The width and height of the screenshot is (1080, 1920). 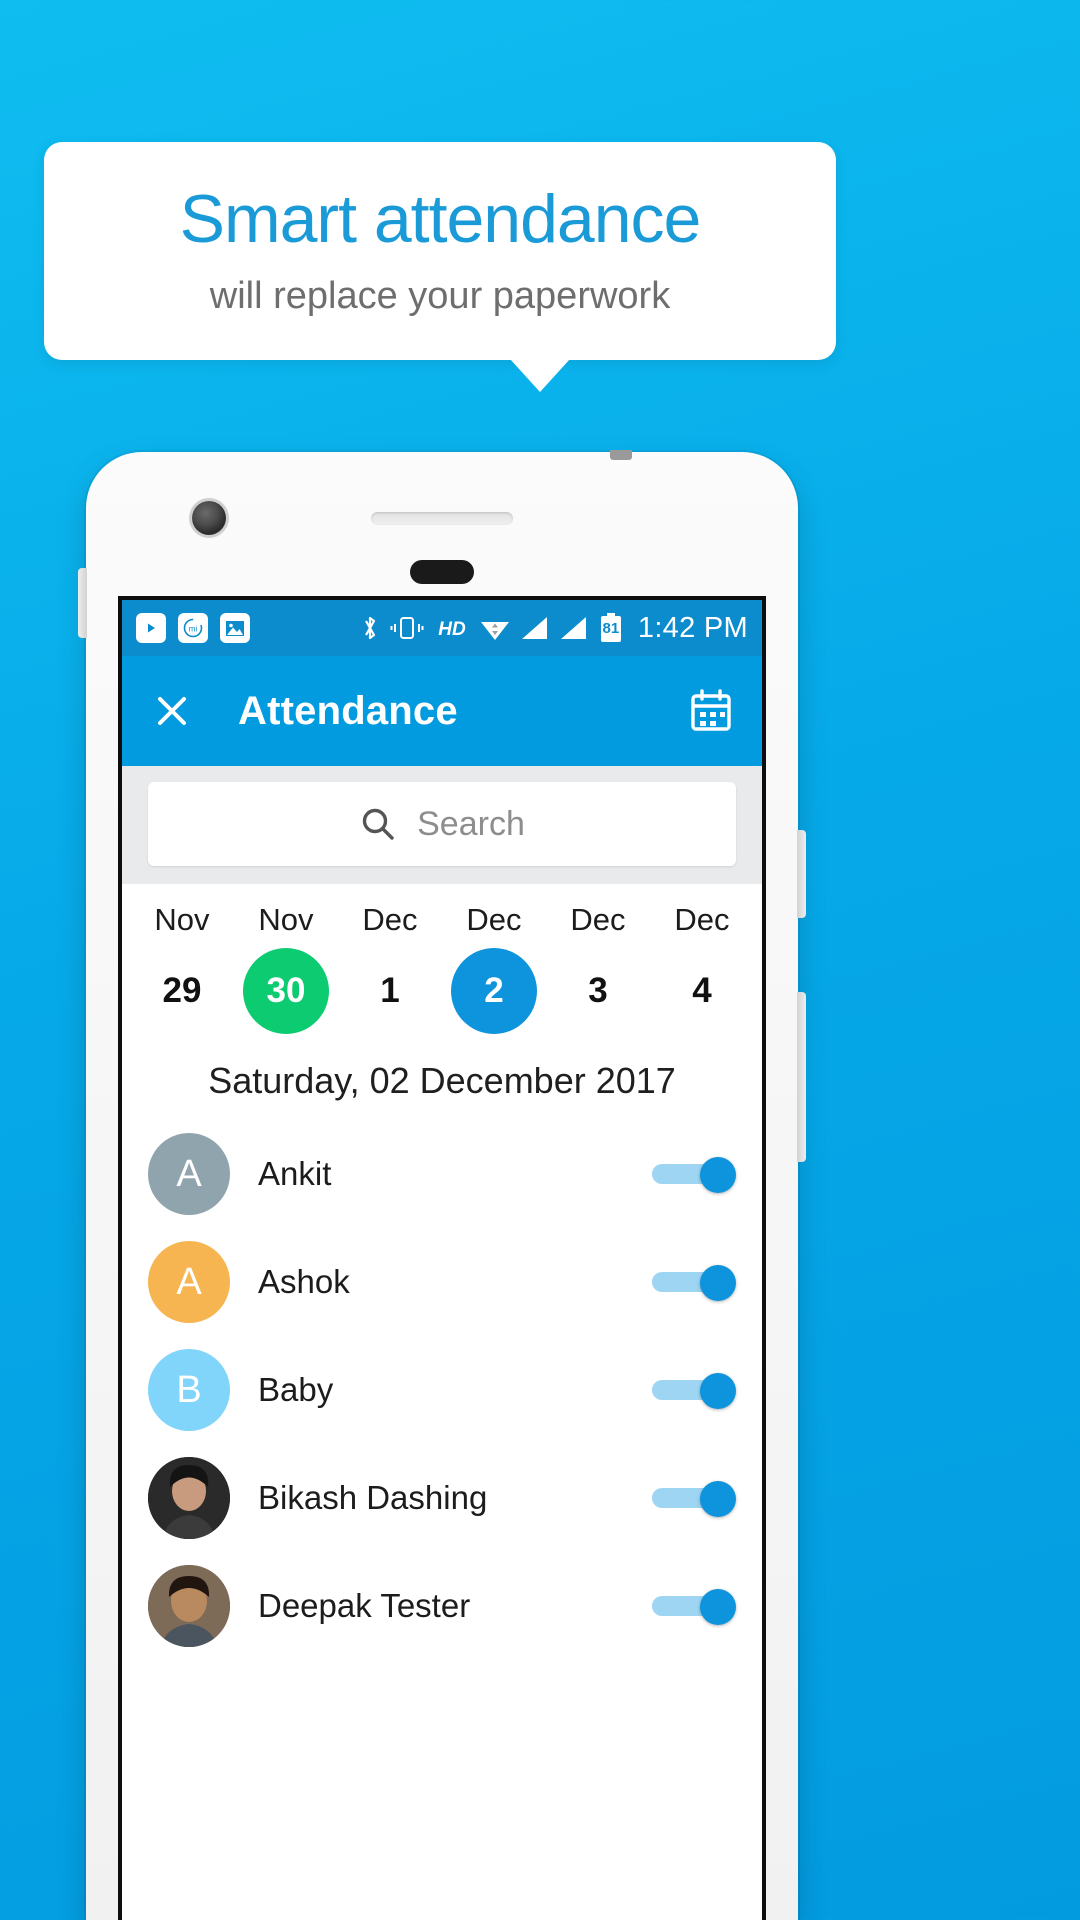 What do you see at coordinates (182, 990) in the screenshot?
I see `date-day-label: 29` at bounding box center [182, 990].